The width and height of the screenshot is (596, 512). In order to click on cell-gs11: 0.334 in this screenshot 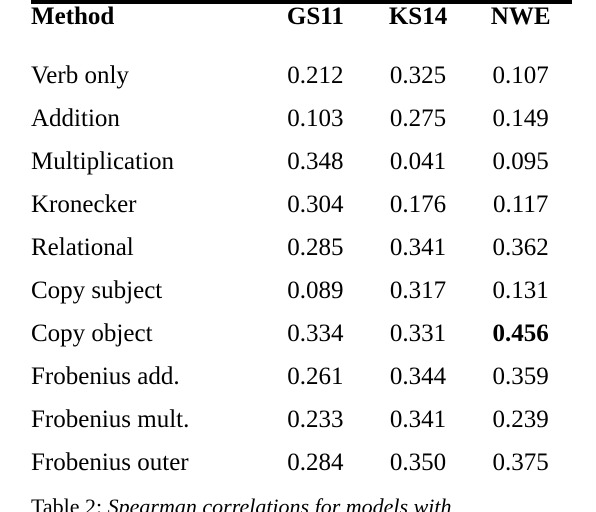, I will do `click(315, 333)`.